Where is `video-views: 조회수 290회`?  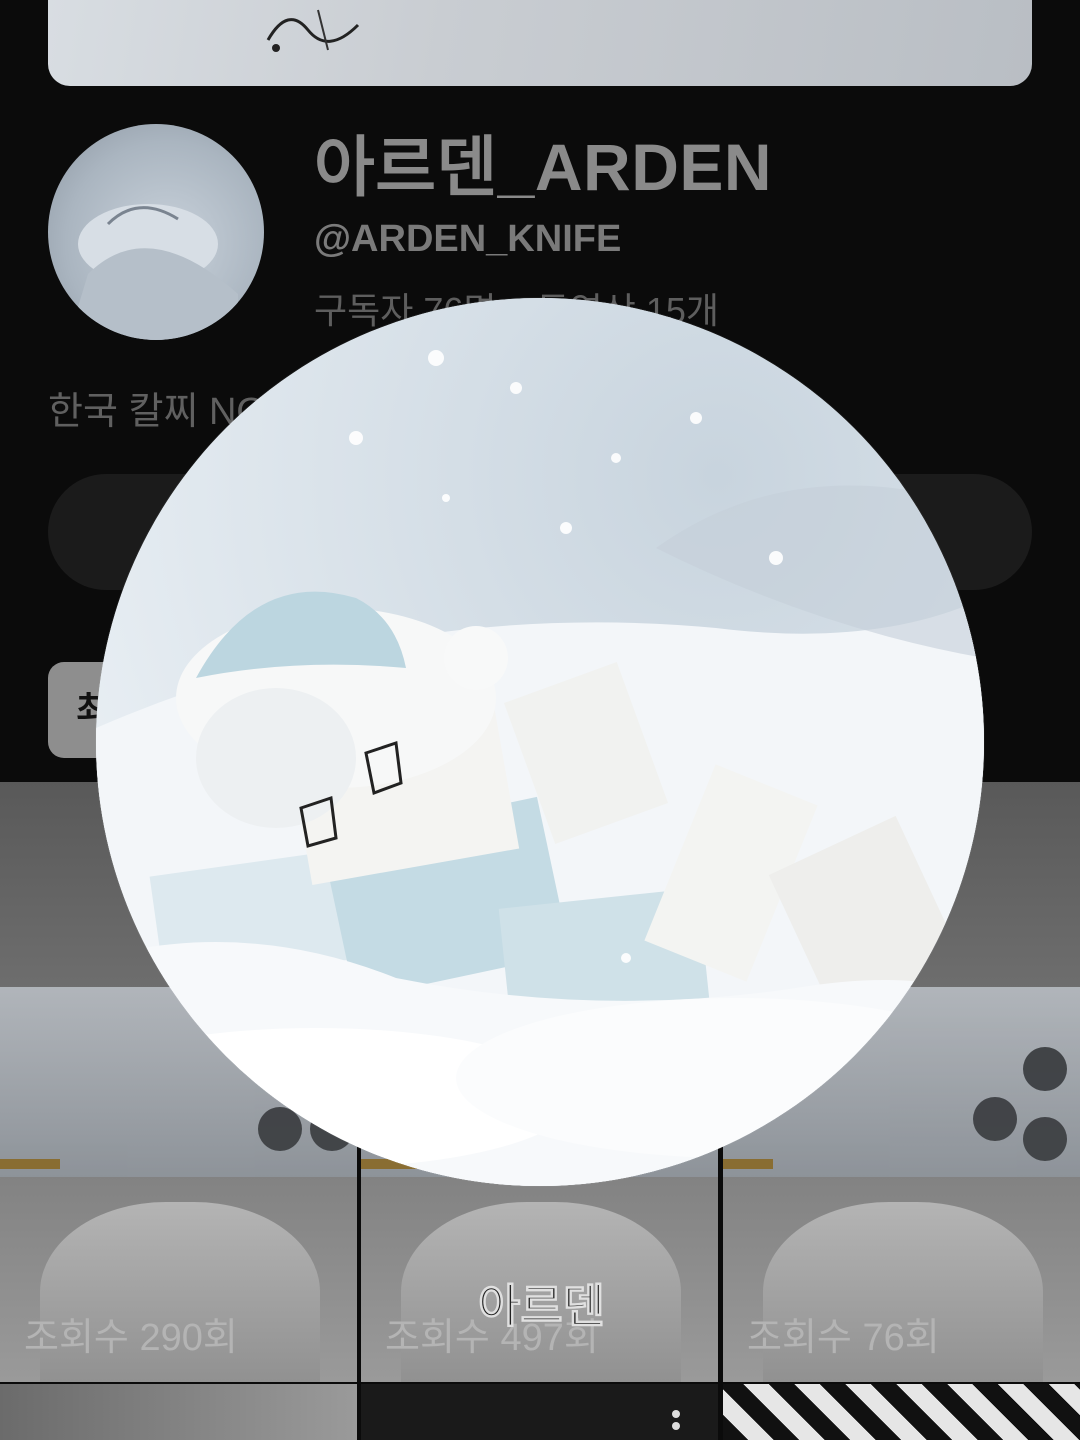 video-views: 조회수 290회 is located at coordinates (131, 1338).